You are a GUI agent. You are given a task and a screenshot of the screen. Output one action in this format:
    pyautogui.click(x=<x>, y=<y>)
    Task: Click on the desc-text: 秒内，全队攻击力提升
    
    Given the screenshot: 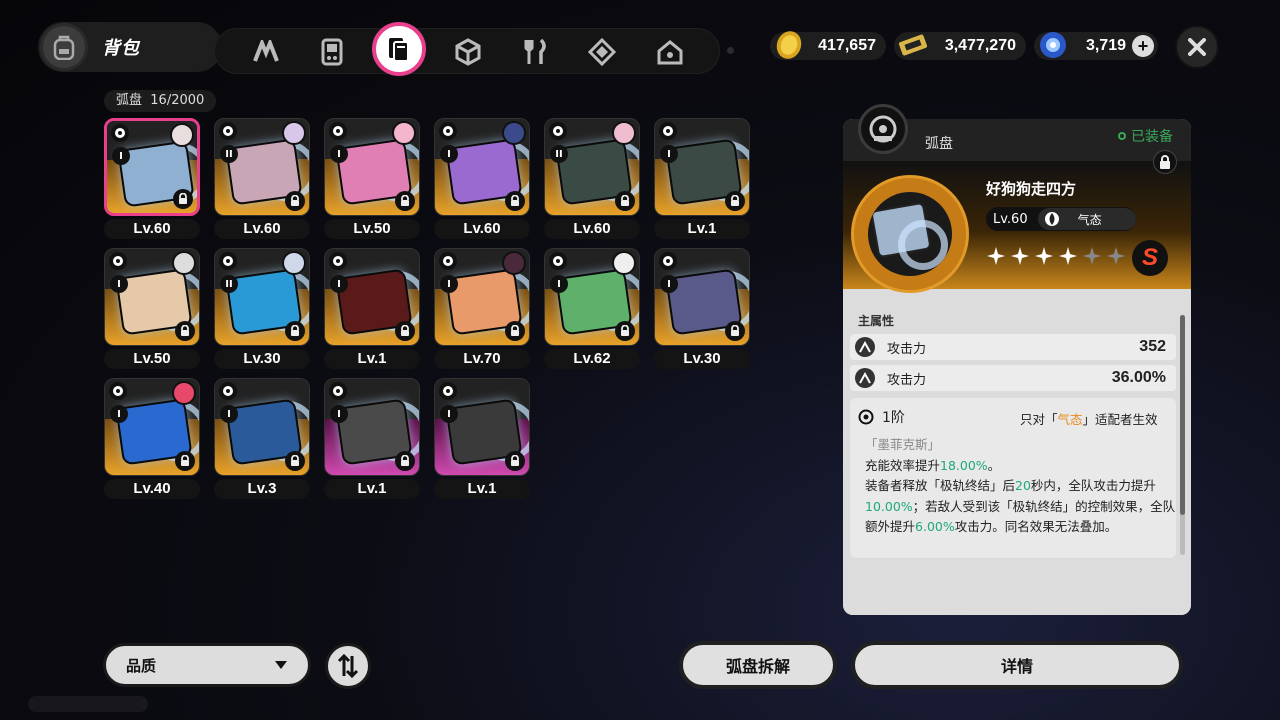 What is the action you would take?
    pyautogui.click(x=1093, y=485)
    